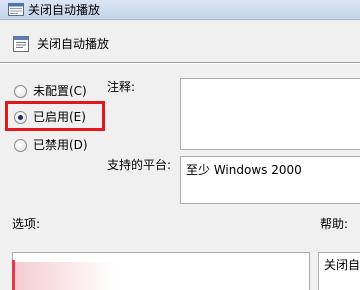  Describe the element at coordinates (270, 180) in the screenshot. I see `platform-box: 至少 Windows 2000` at that location.